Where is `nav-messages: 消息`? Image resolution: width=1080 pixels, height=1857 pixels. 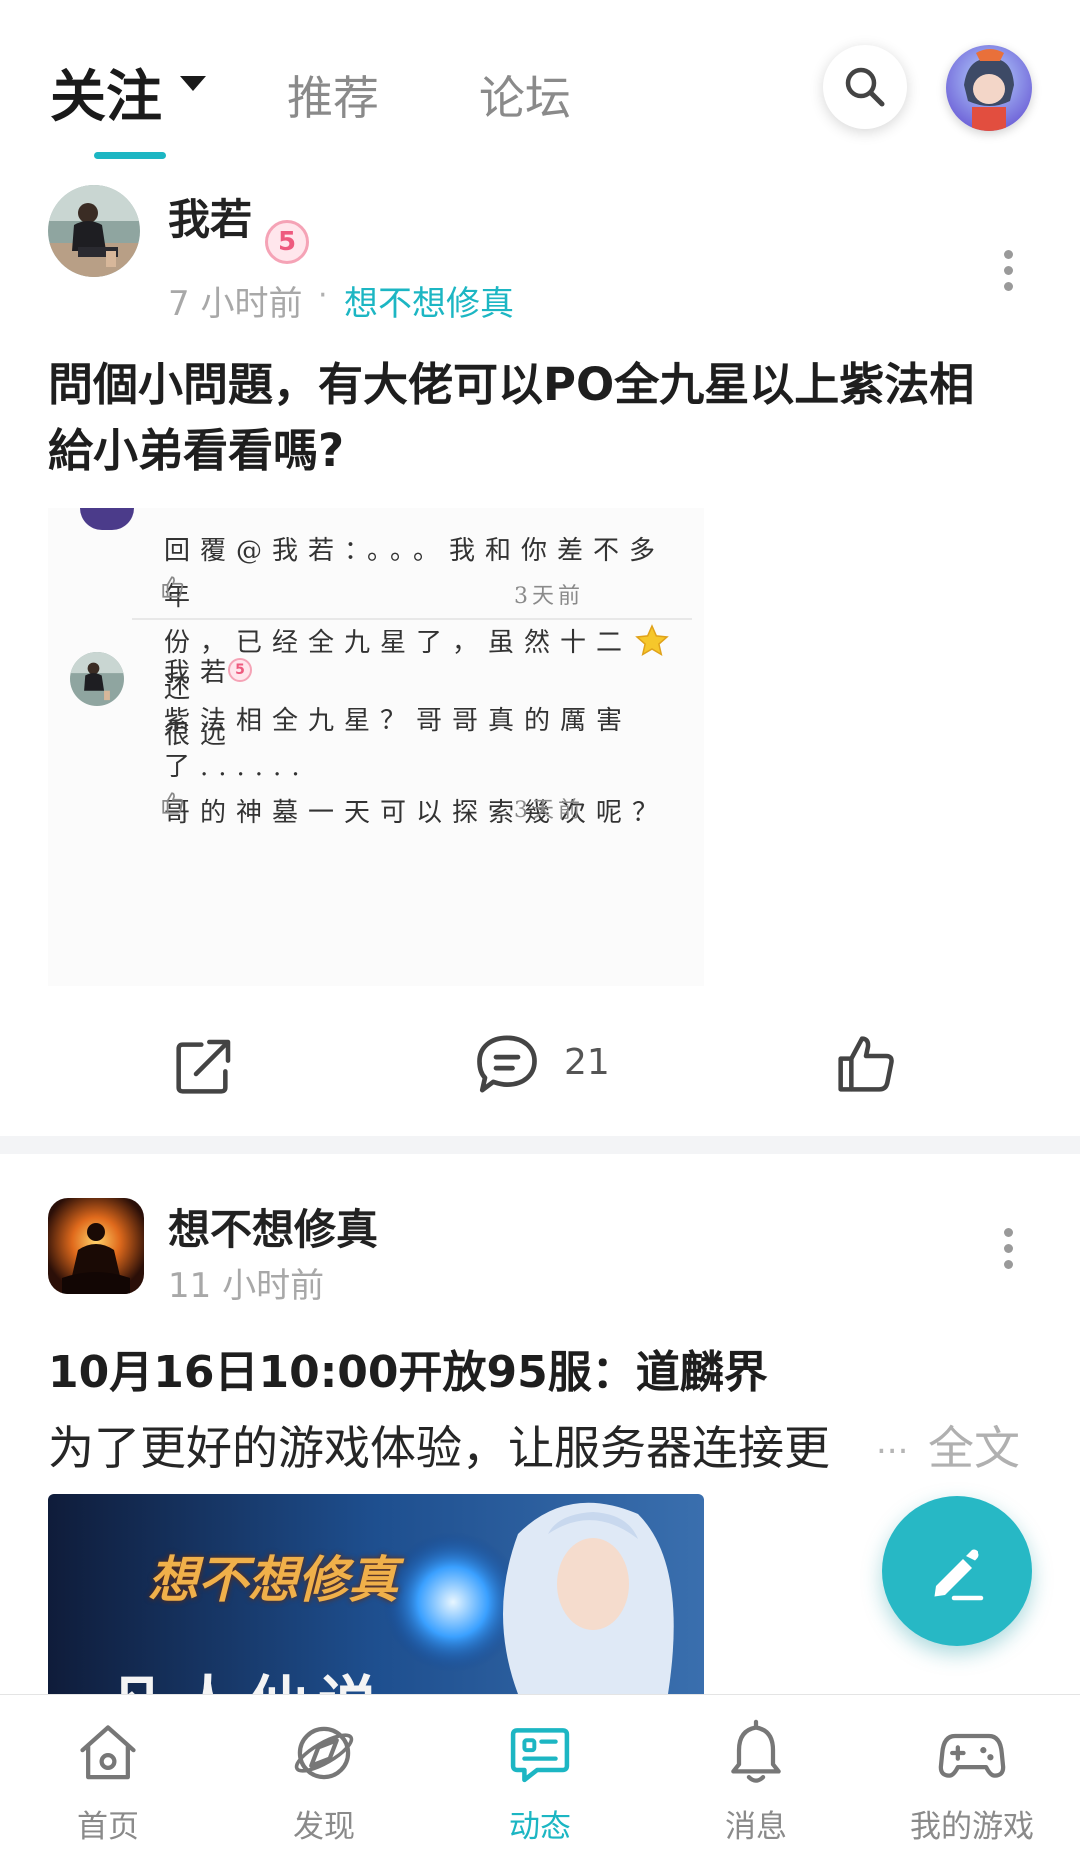 nav-messages: 消息 is located at coordinates (756, 1776).